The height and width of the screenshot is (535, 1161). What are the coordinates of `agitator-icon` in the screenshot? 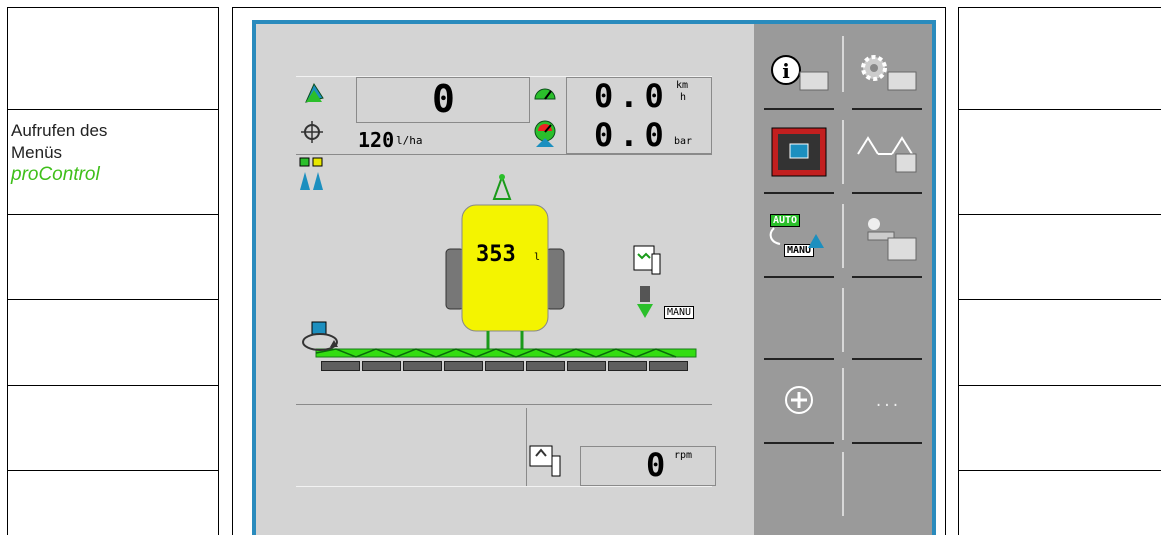 It's located at (647, 260).